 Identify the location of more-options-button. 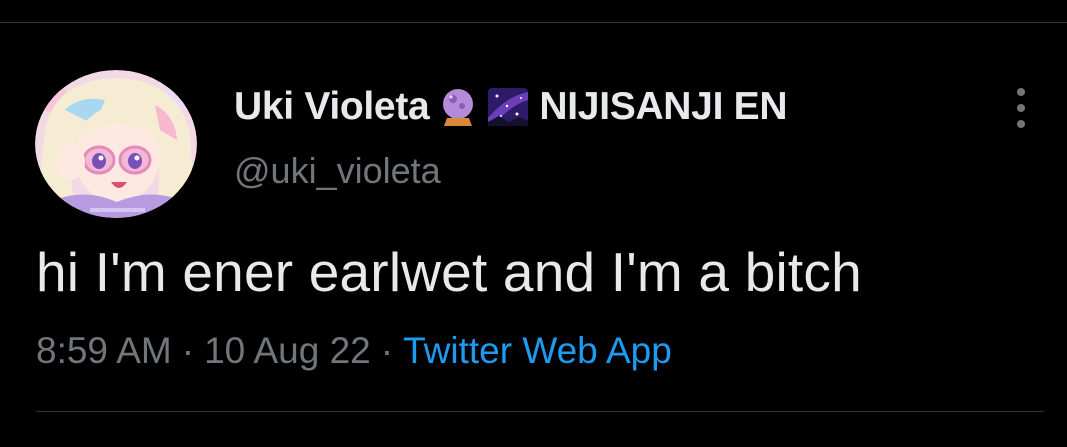
(1021, 108).